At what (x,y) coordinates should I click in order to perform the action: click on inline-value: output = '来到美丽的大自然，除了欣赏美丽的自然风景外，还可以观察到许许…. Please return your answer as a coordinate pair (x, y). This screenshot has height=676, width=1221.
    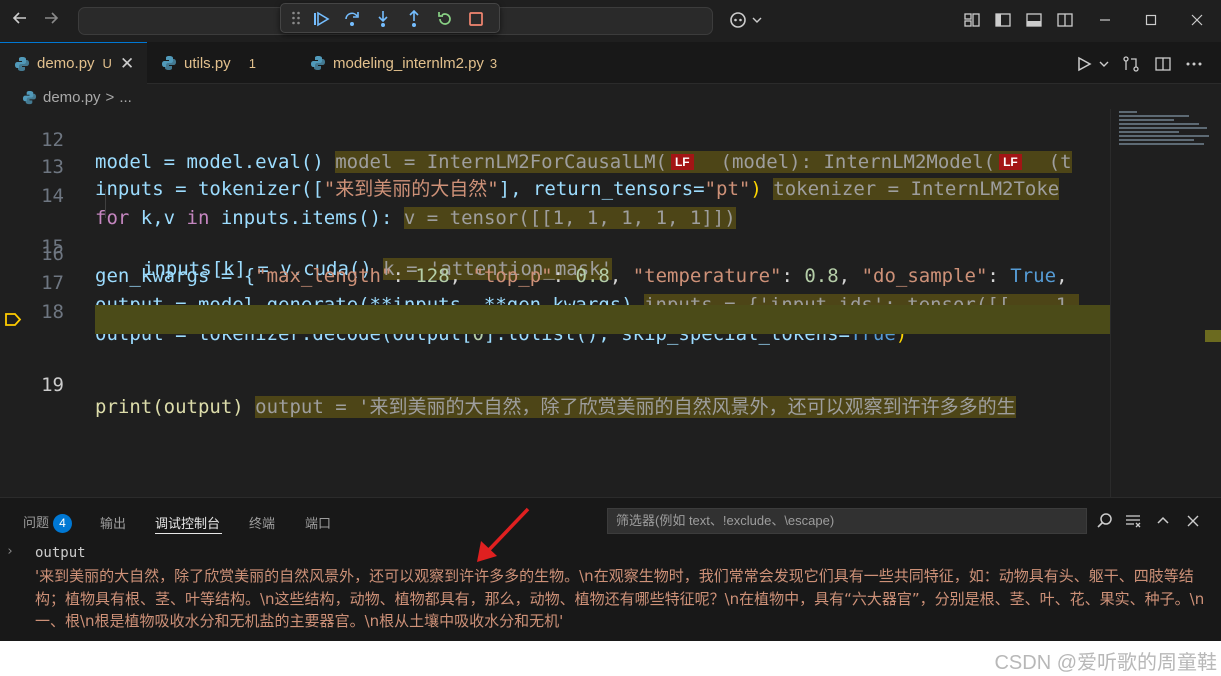
    Looking at the image, I should click on (635, 407).